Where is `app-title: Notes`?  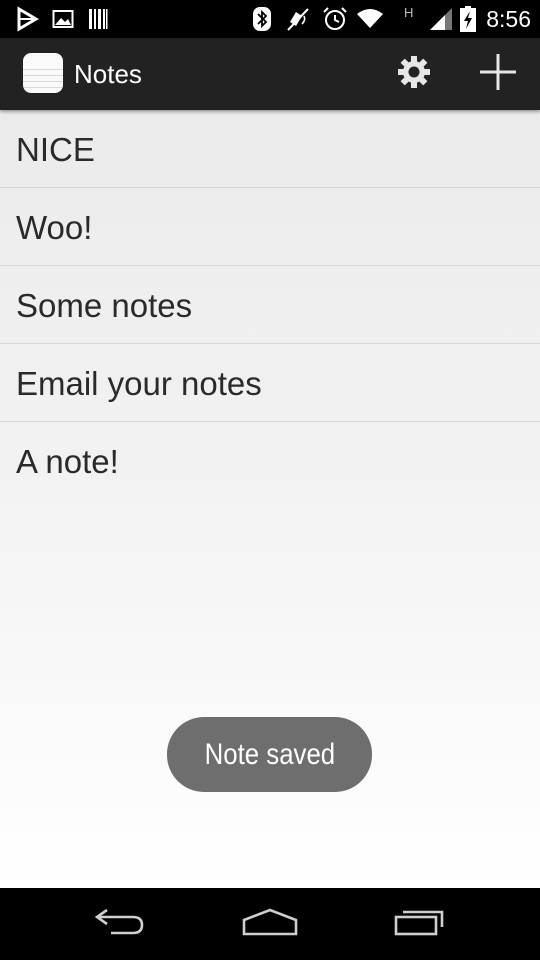
app-title: Notes is located at coordinates (108, 74).